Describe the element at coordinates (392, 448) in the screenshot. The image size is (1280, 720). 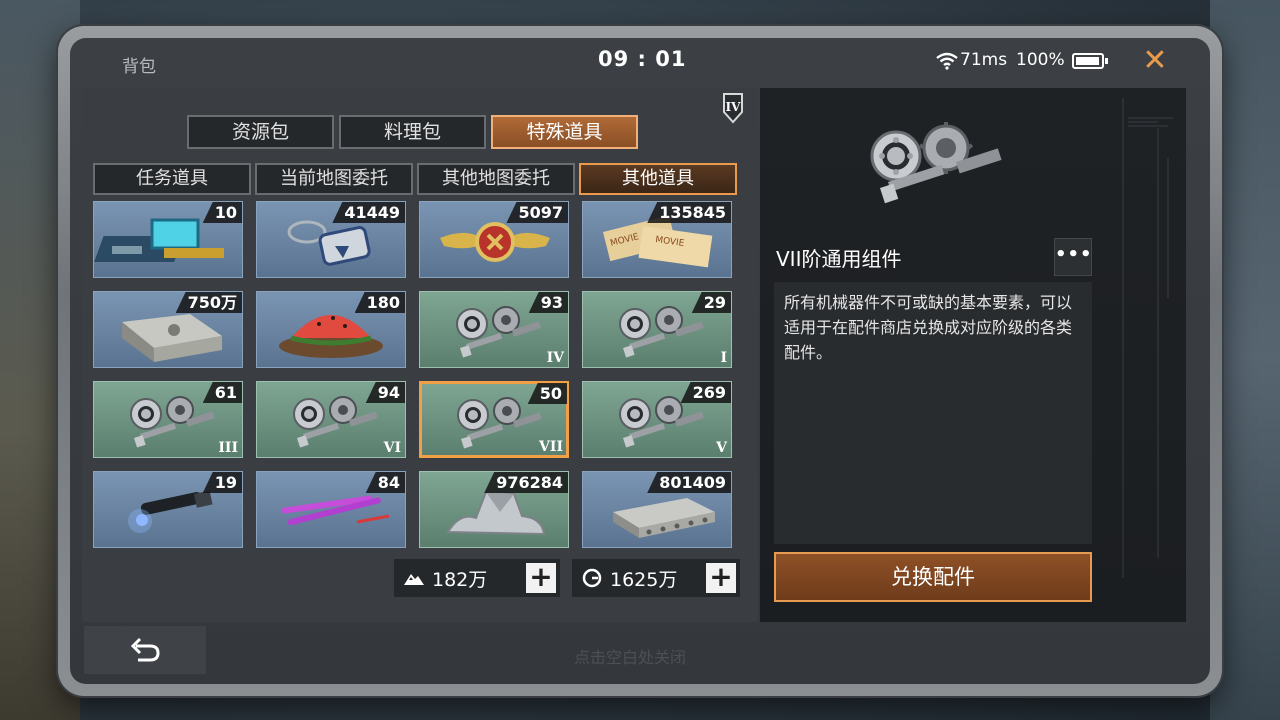
I see `item-grade: VI` at that location.